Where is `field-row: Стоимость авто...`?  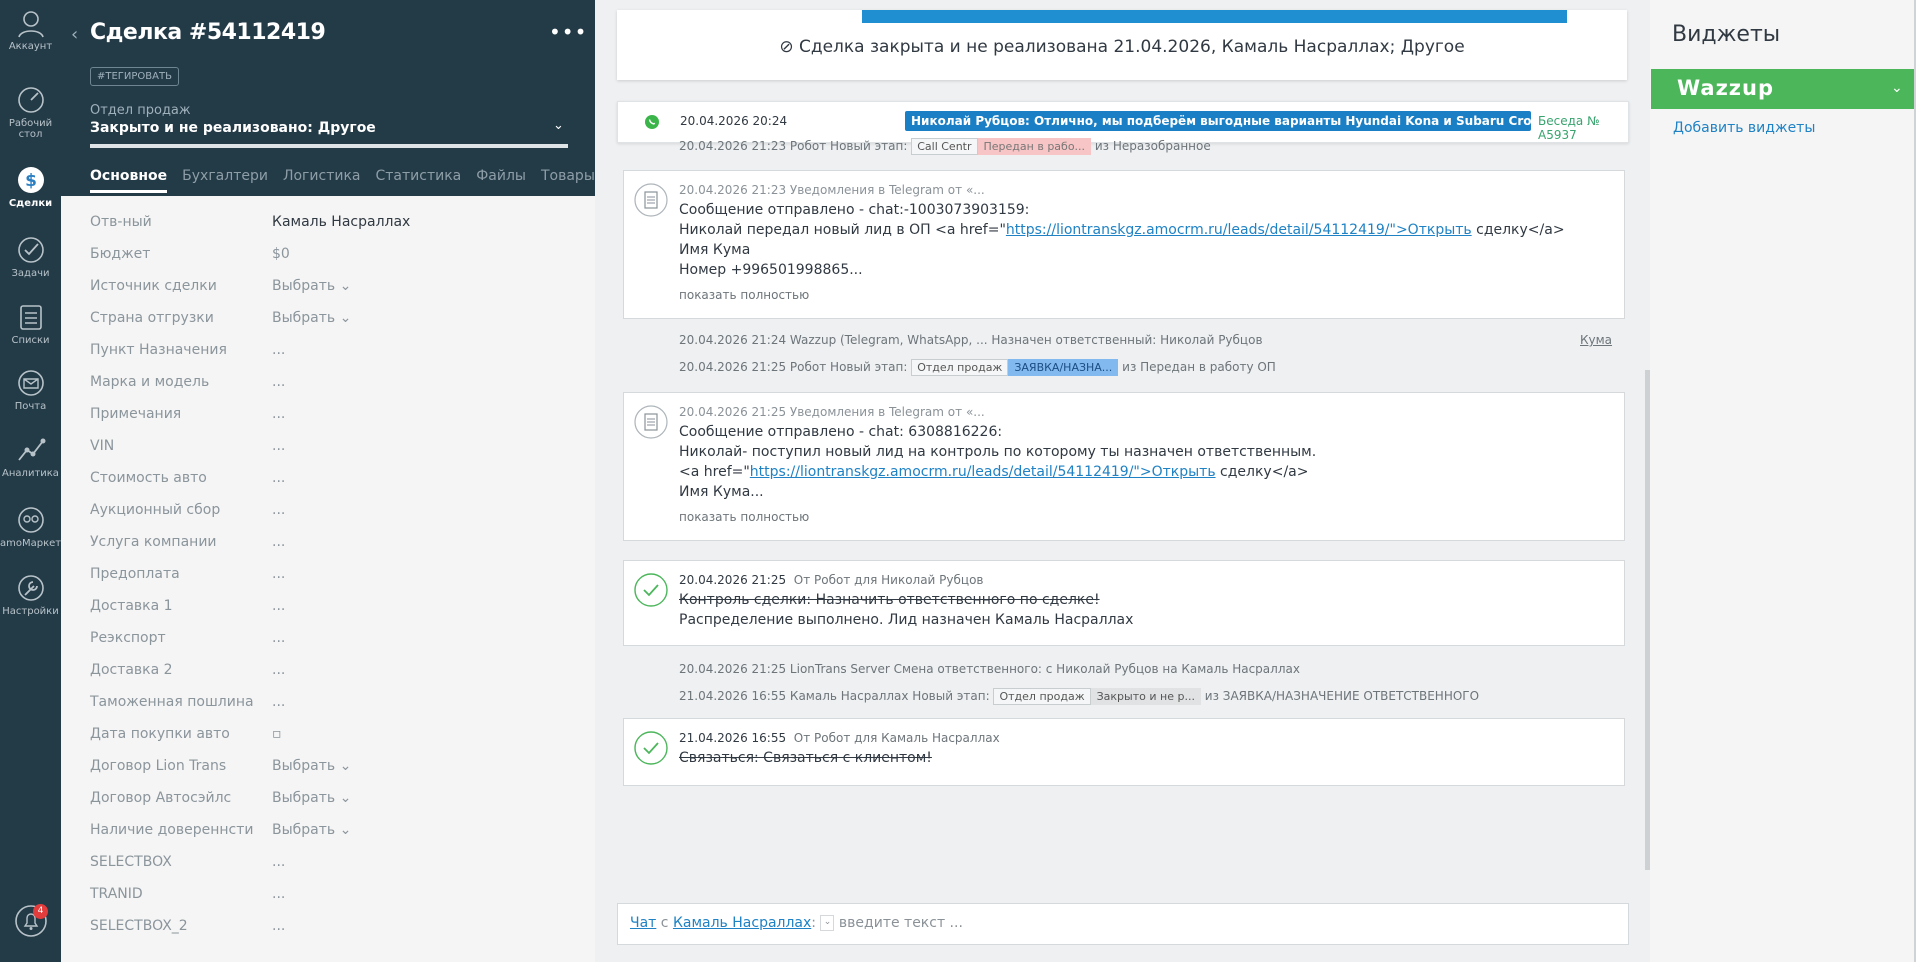
field-row: Стоимость авто... is located at coordinates (330, 481).